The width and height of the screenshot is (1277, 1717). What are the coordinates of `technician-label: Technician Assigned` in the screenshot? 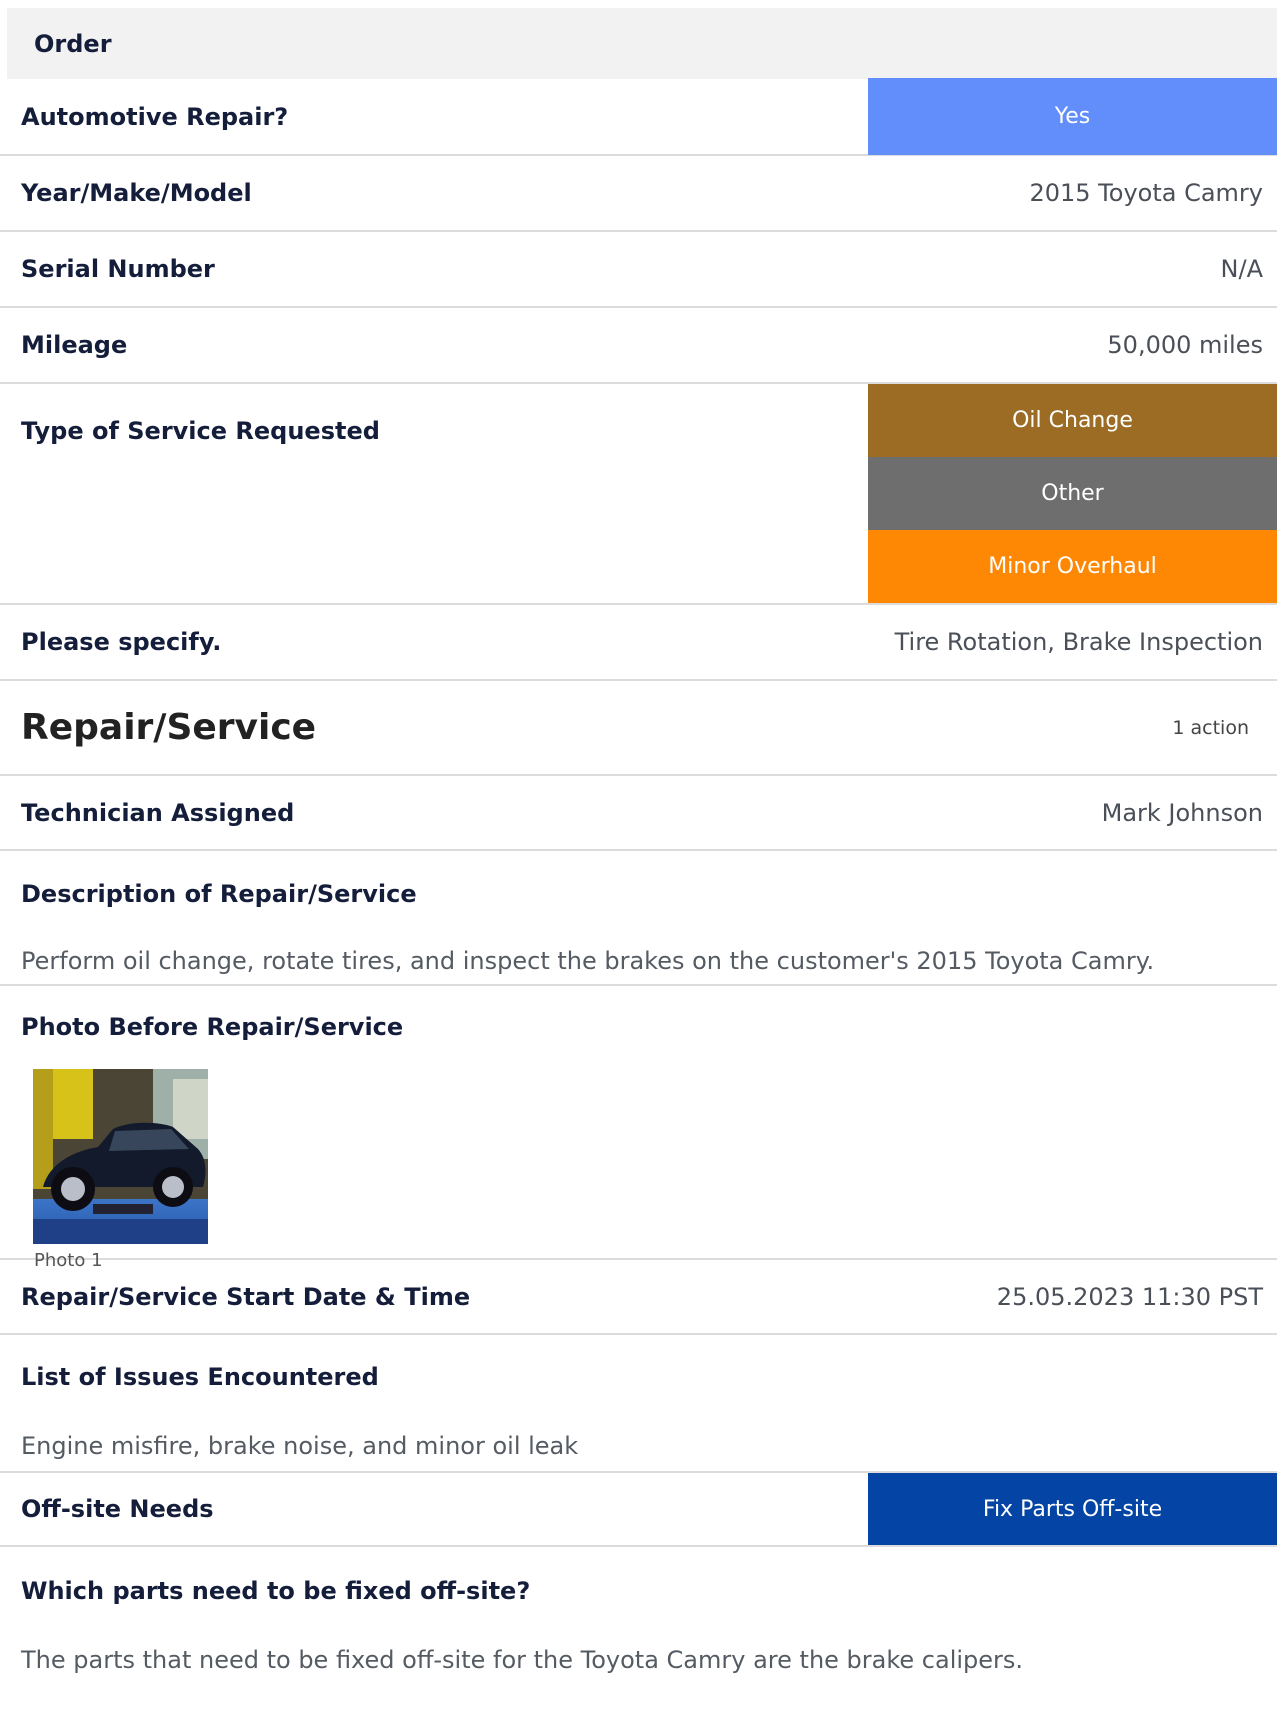 It's located at (158, 812).